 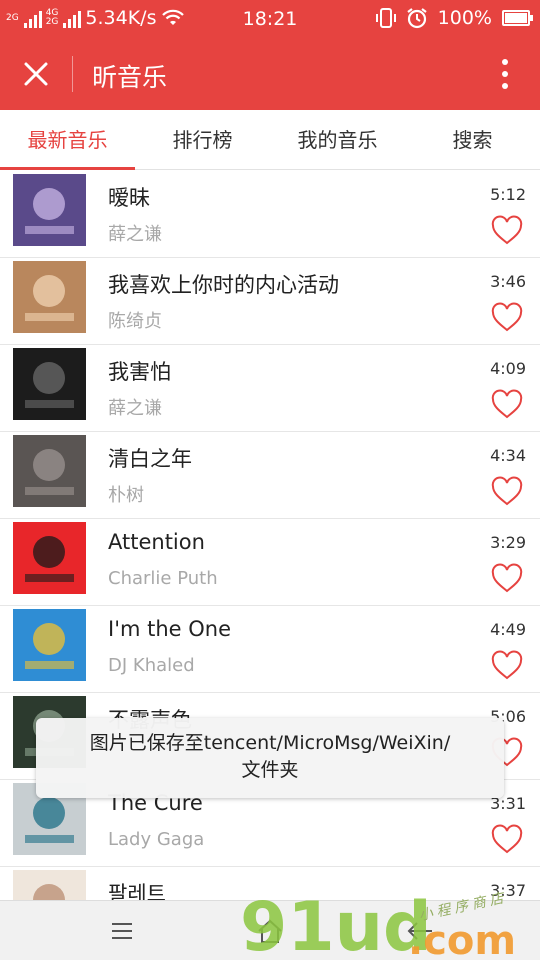 I want to click on status-bar: 2G 4G 2G 5.34K/s 18:21 100%, so click(x=270, y=19).